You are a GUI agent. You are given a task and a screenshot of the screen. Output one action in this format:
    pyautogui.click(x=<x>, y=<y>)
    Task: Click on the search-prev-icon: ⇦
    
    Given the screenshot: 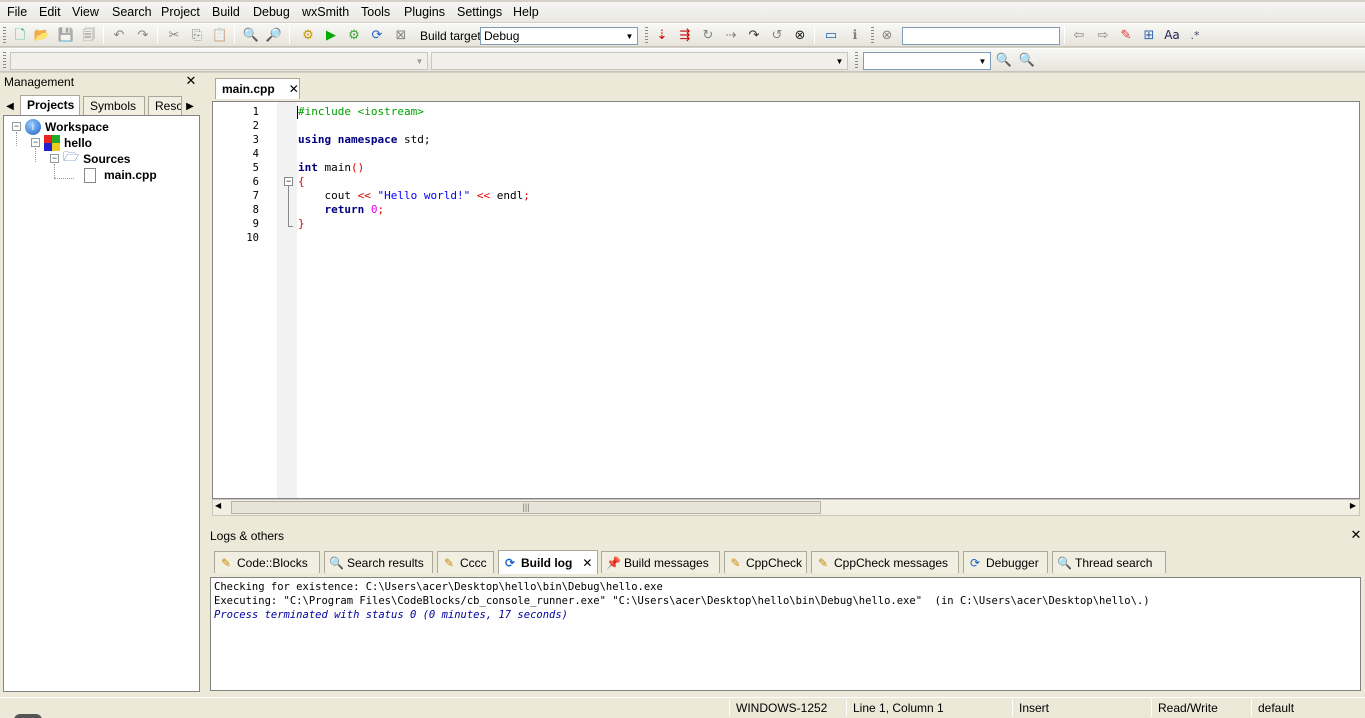 What is the action you would take?
    pyautogui.click(x=1079, y=35)
    